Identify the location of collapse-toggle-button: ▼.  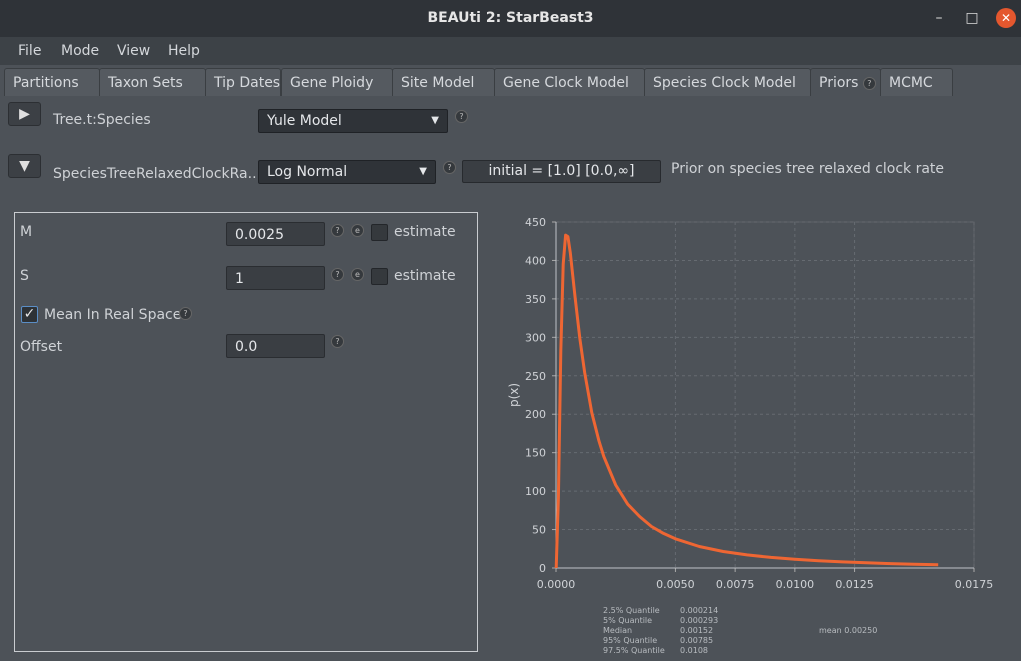
(24, 166).